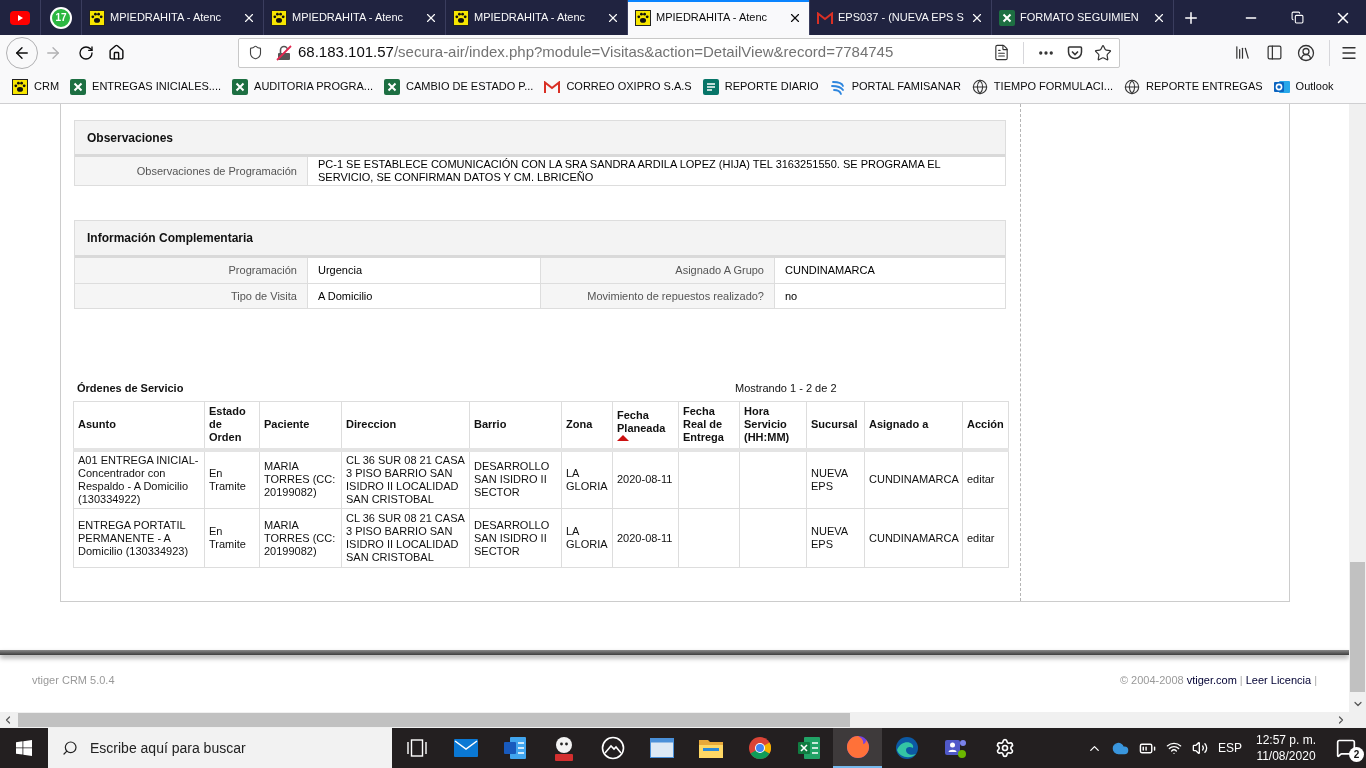 This screenshot has width=1366, height=768. Describe the element at coordinates (1075, 52) in the screenshot. I see `save-page-icon` at that location.